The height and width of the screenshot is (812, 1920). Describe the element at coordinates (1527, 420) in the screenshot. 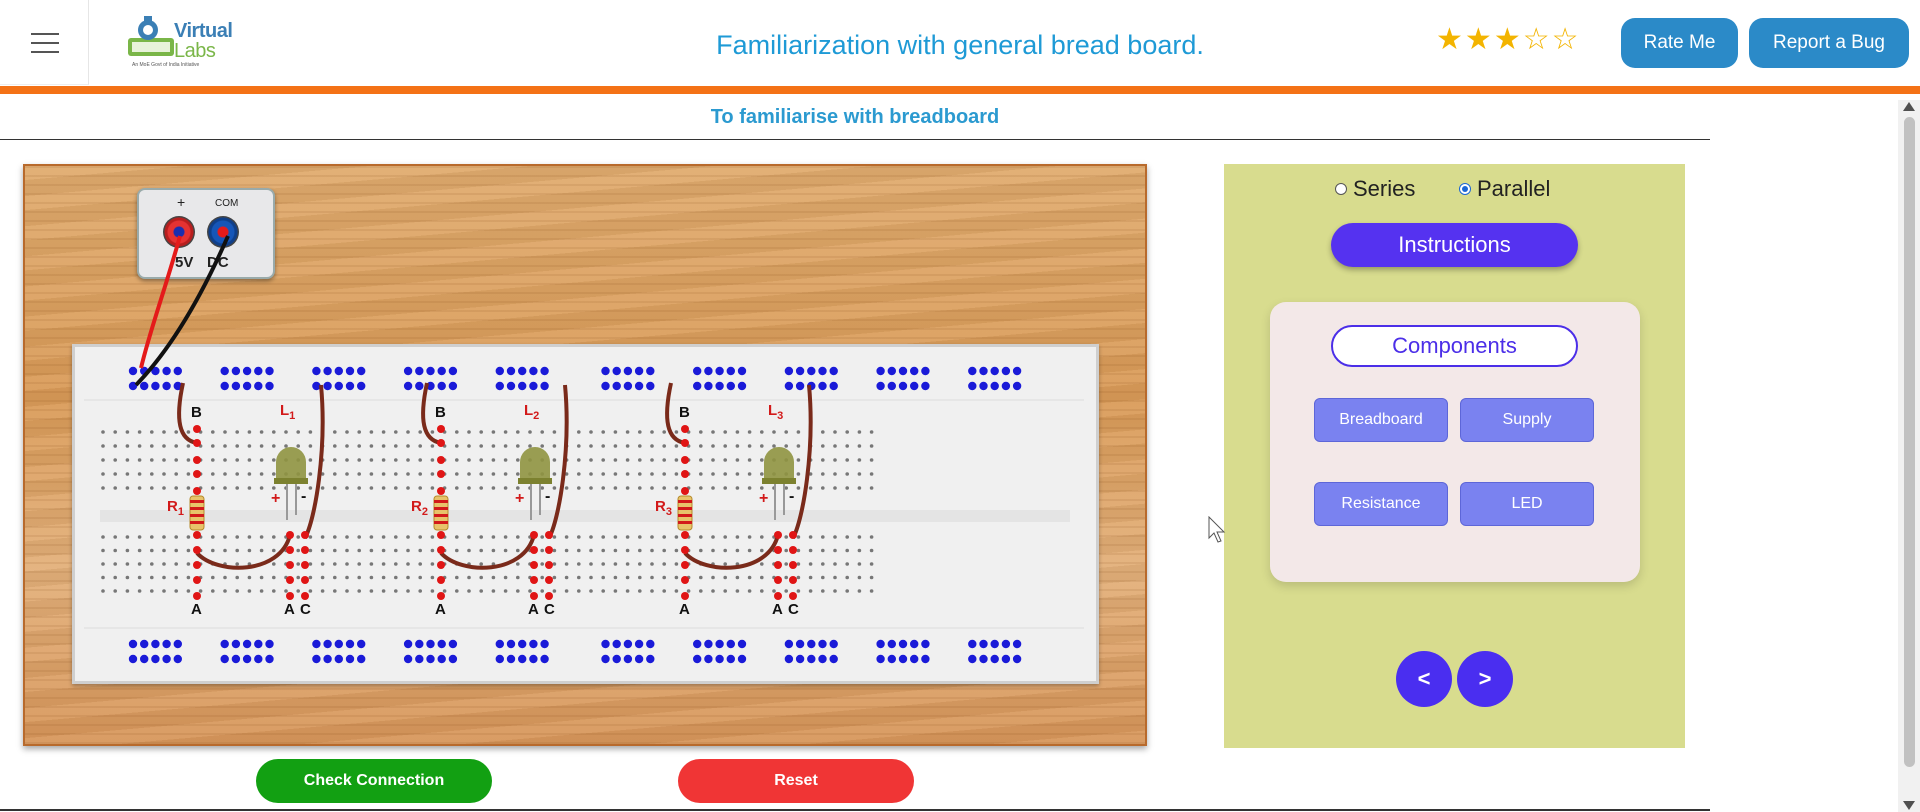

I see `supply-button: Supply` at that location.